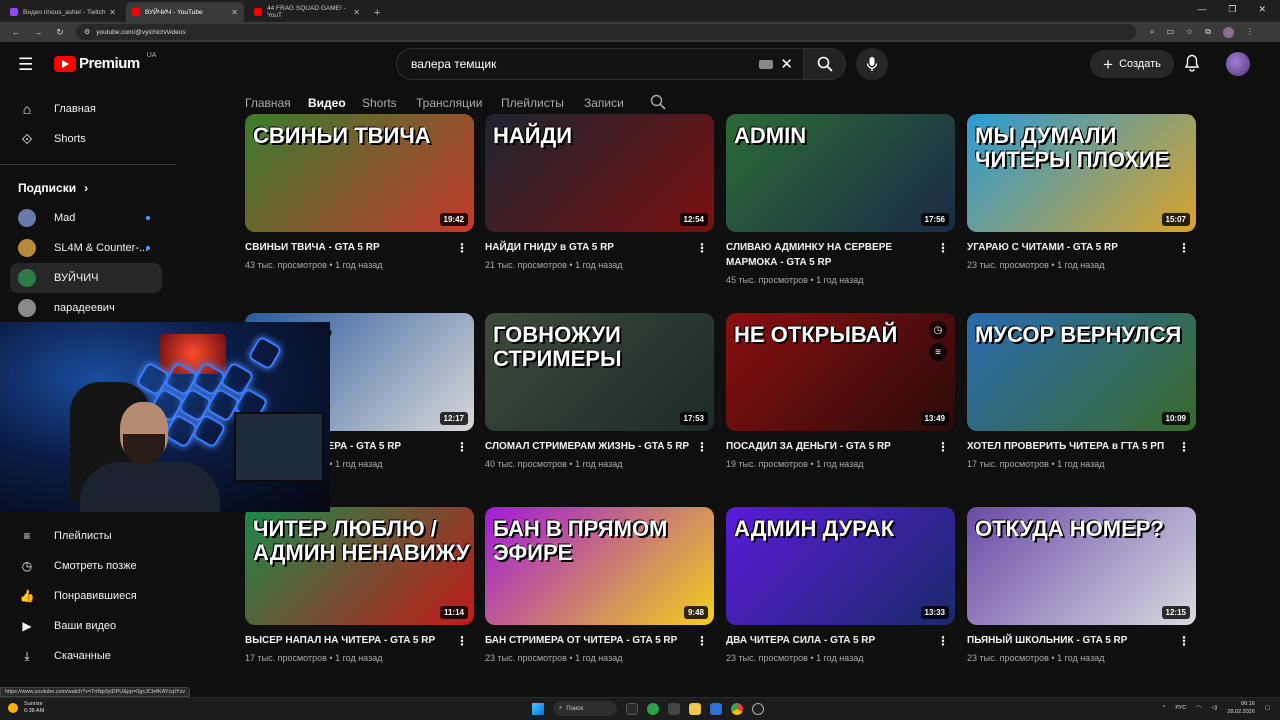 The image size is (1280, 720). What do you see at coordinates (38, 32) in the screenshot?
I see `forward-icon: →` at bounding box center [38, 32].